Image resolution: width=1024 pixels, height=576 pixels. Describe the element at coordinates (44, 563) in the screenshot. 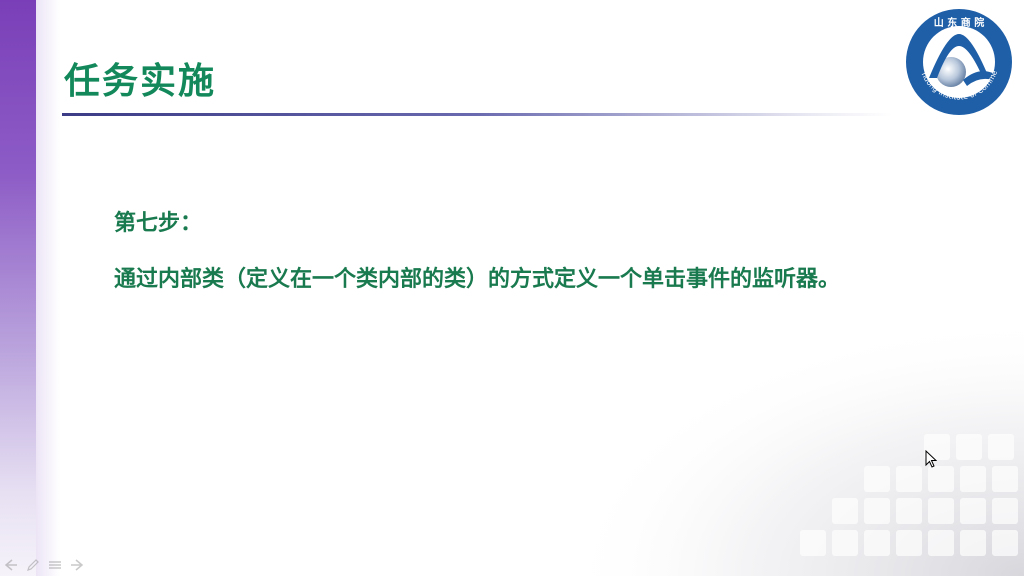

I see `slideshow-toolbar` at that location.